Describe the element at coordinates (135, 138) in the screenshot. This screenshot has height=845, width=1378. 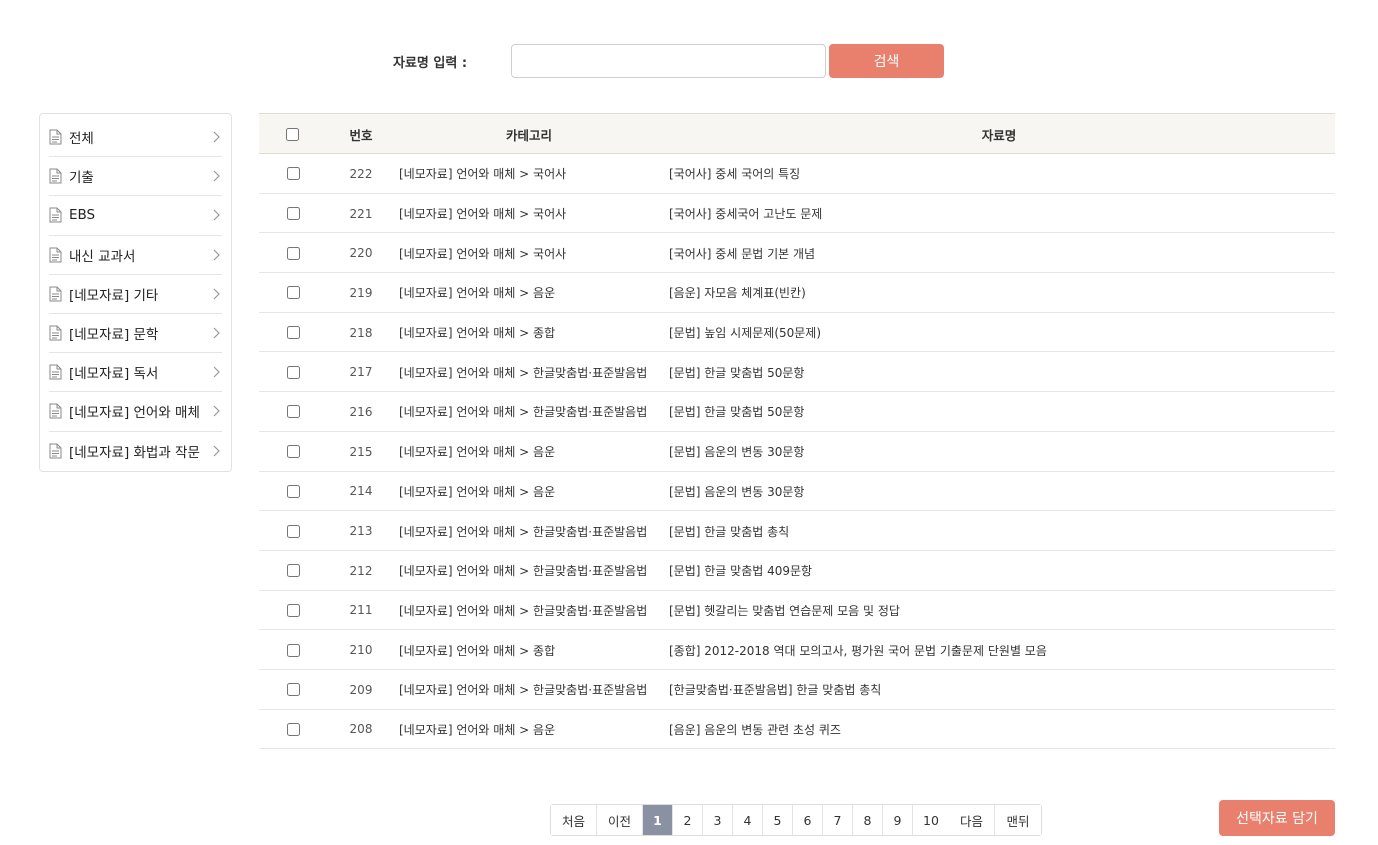
I see `sidebar-item: 전체` at that location.